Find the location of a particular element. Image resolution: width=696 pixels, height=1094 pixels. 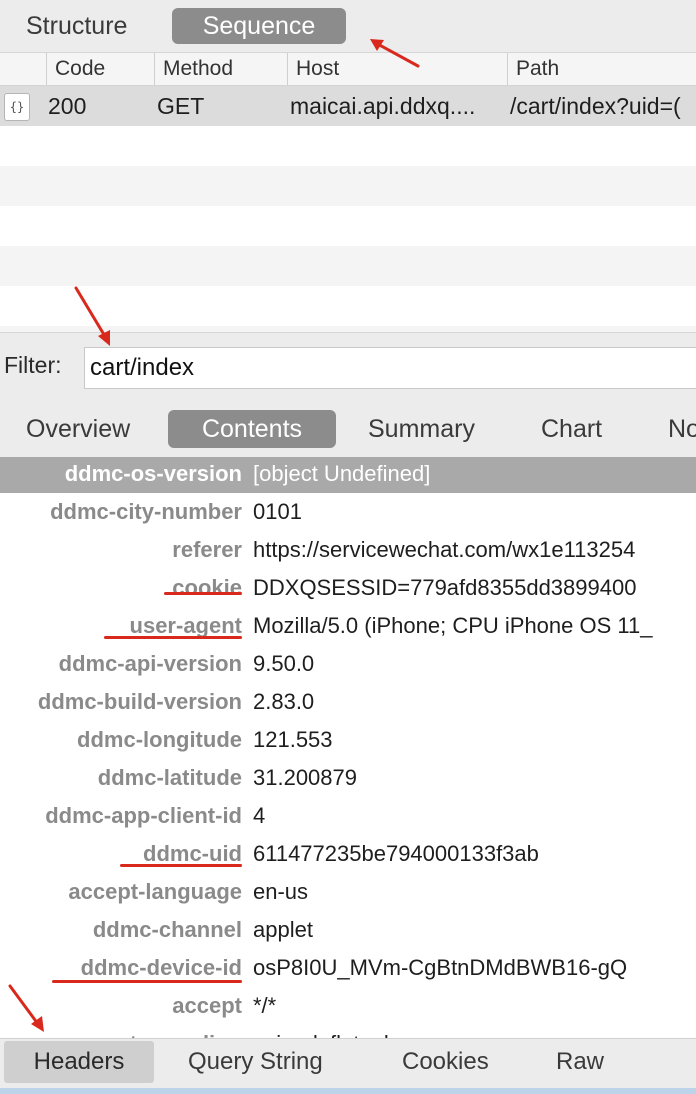

header-key: accept-language is located at coordinates (155, 891).